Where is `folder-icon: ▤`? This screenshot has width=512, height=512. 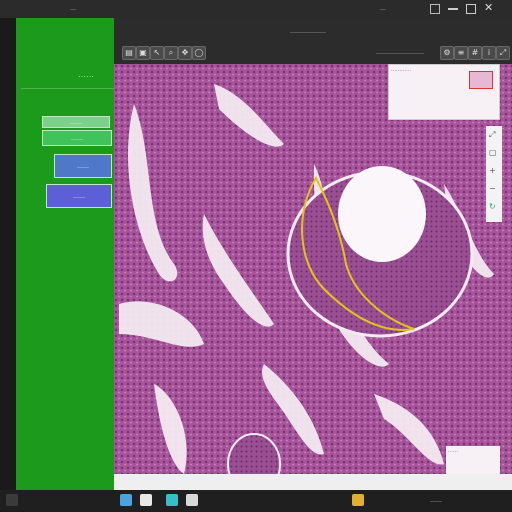
folder-icon: ▤ is located at coordinates (129, 53).